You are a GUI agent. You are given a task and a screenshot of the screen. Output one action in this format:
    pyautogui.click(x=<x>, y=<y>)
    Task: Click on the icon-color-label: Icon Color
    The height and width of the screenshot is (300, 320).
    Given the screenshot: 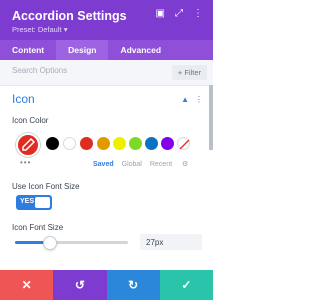 What is the action you would take?
    pyautogui.click(x=30, y=120)
    